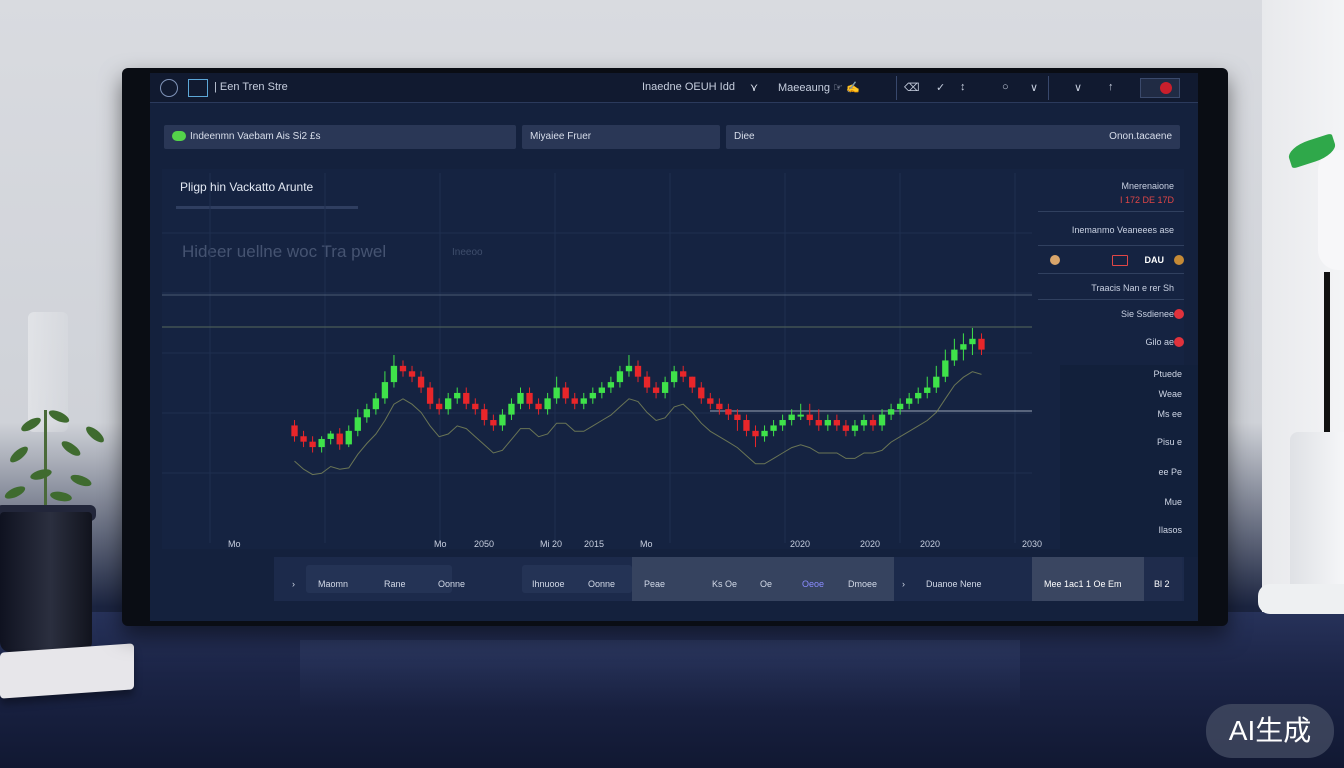 This screenshot has height=768, width=1344. What do you see at coordinates (903, 584) in the screenshot?
I see `arrow-icon: ›` at bounding box center [903, 584].